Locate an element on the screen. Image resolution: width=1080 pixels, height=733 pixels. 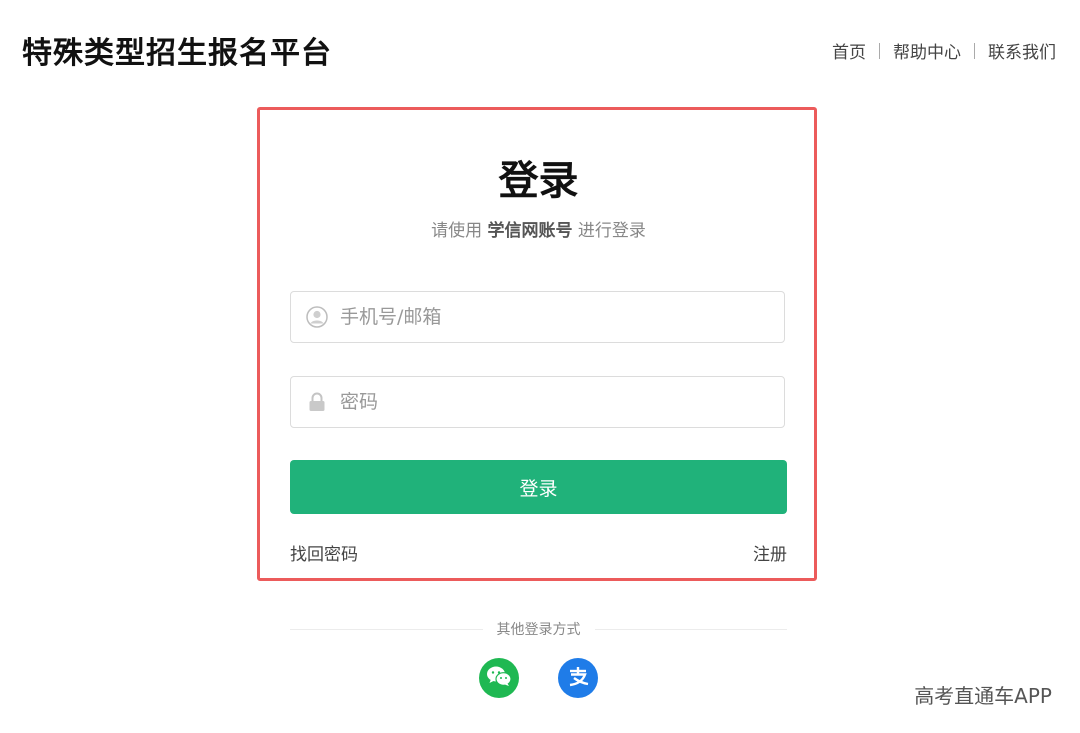
lock-icon is located at coordinates (317, 402).